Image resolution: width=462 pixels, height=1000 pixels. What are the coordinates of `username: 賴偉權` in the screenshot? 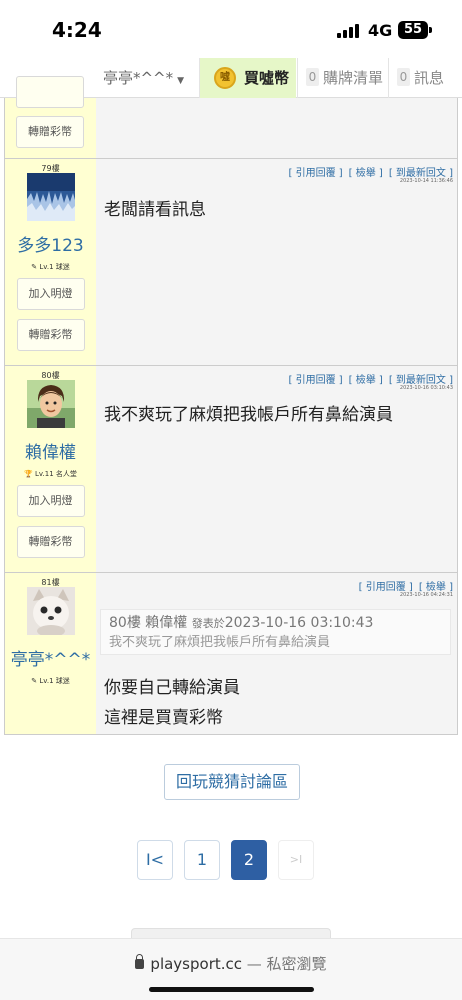 It's located at (50, 450).